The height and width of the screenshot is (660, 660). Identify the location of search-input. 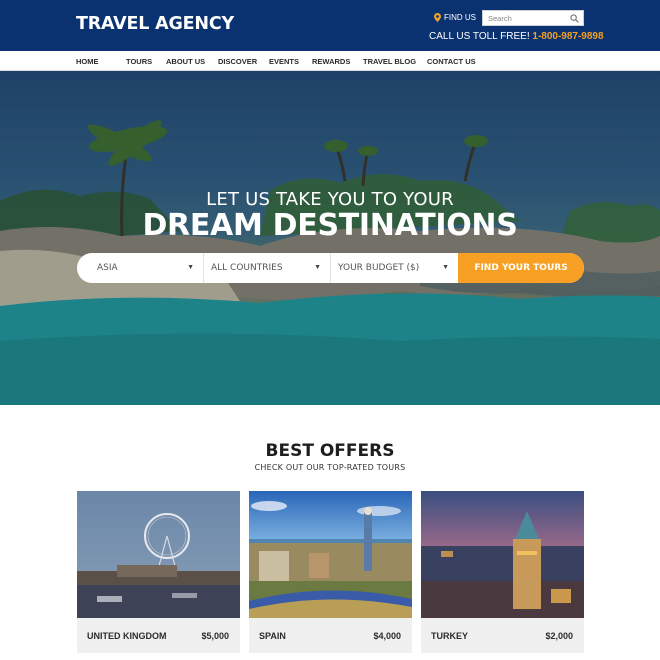
(523, 18).